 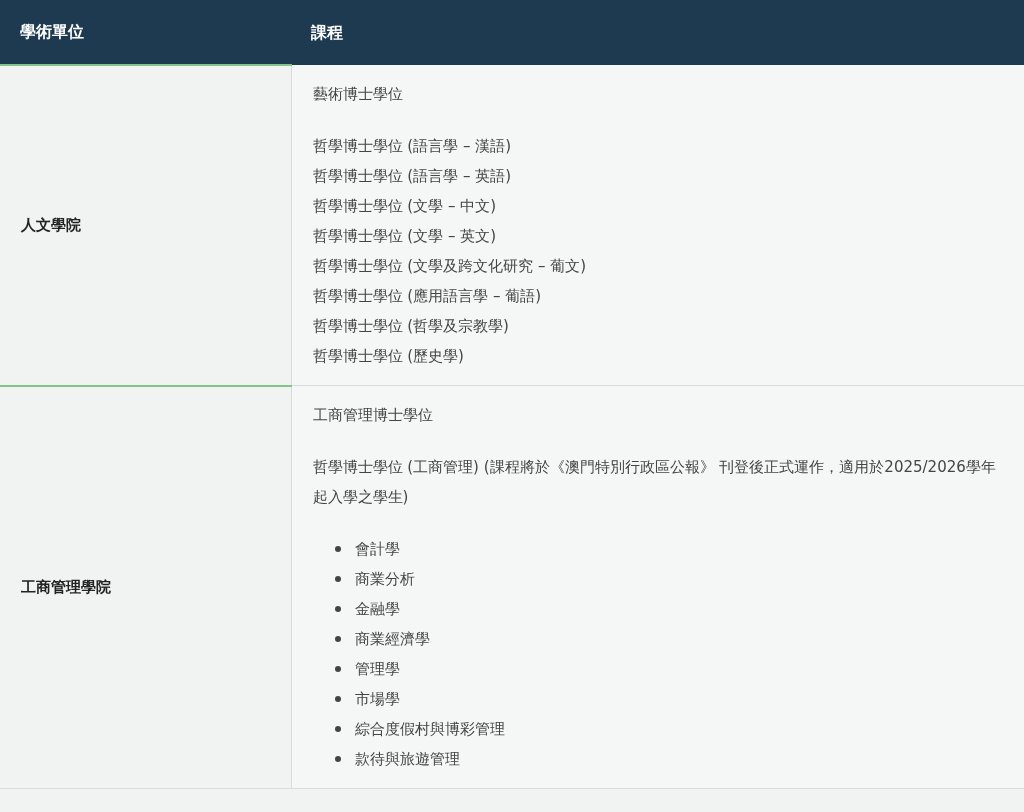 I want to click on program-text: 哲學博士學位 (工商管理) (課程將於《澳門特別行政區公報》 刊登後正式運作，適用於2025/2026學年起入學之學生), so click(x=654, y=482).